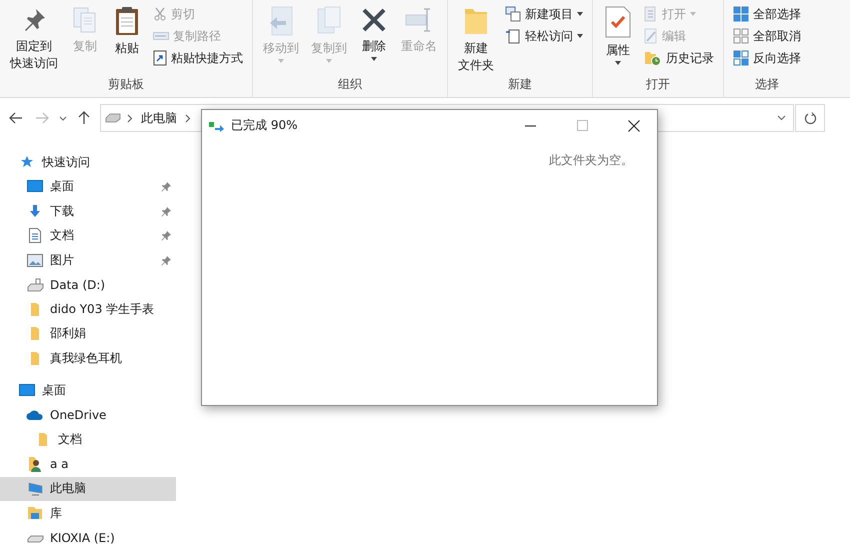 This screenshot has width=850, height=553. Describe the element at coordinates (35, 513) in the screenshot. I see `library-icon` at that location.